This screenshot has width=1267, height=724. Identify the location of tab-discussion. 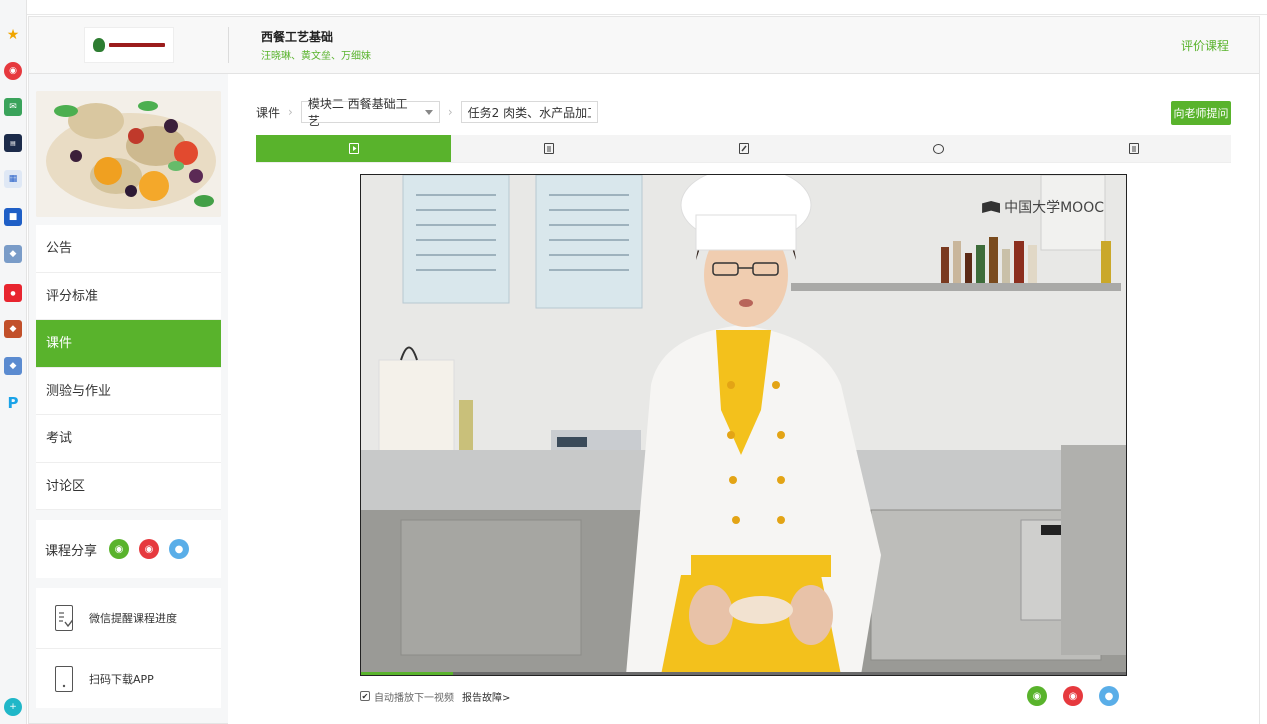
(938, 148).